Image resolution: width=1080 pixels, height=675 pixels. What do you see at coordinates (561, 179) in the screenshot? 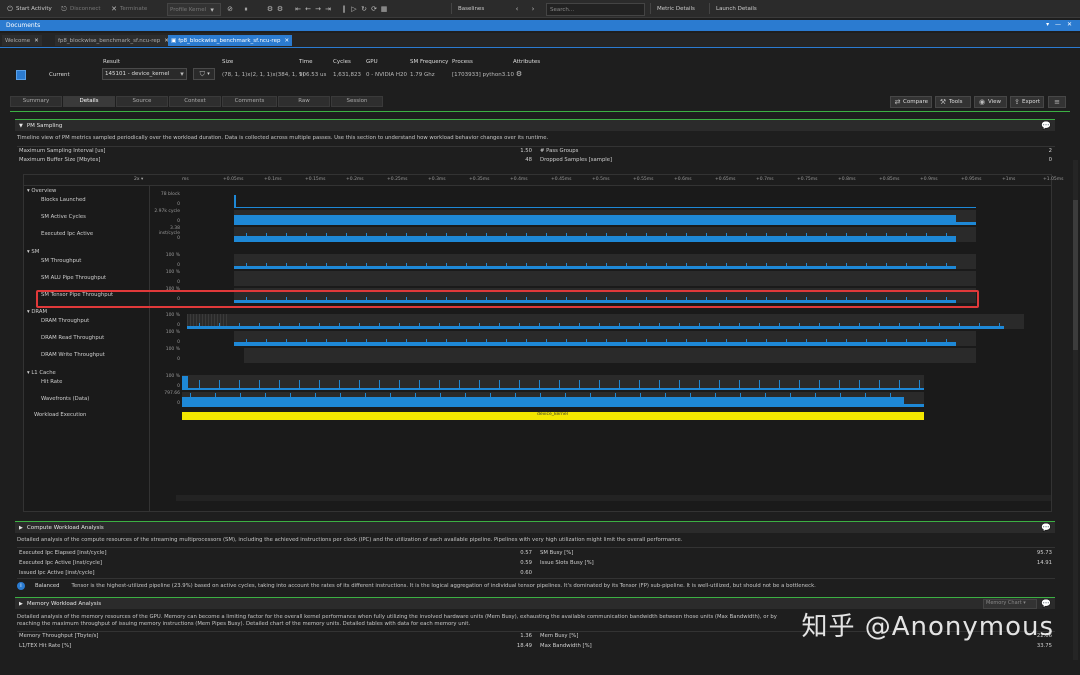
I see `timeline-tick: +0.45ms` at bounding box center [561, 179].